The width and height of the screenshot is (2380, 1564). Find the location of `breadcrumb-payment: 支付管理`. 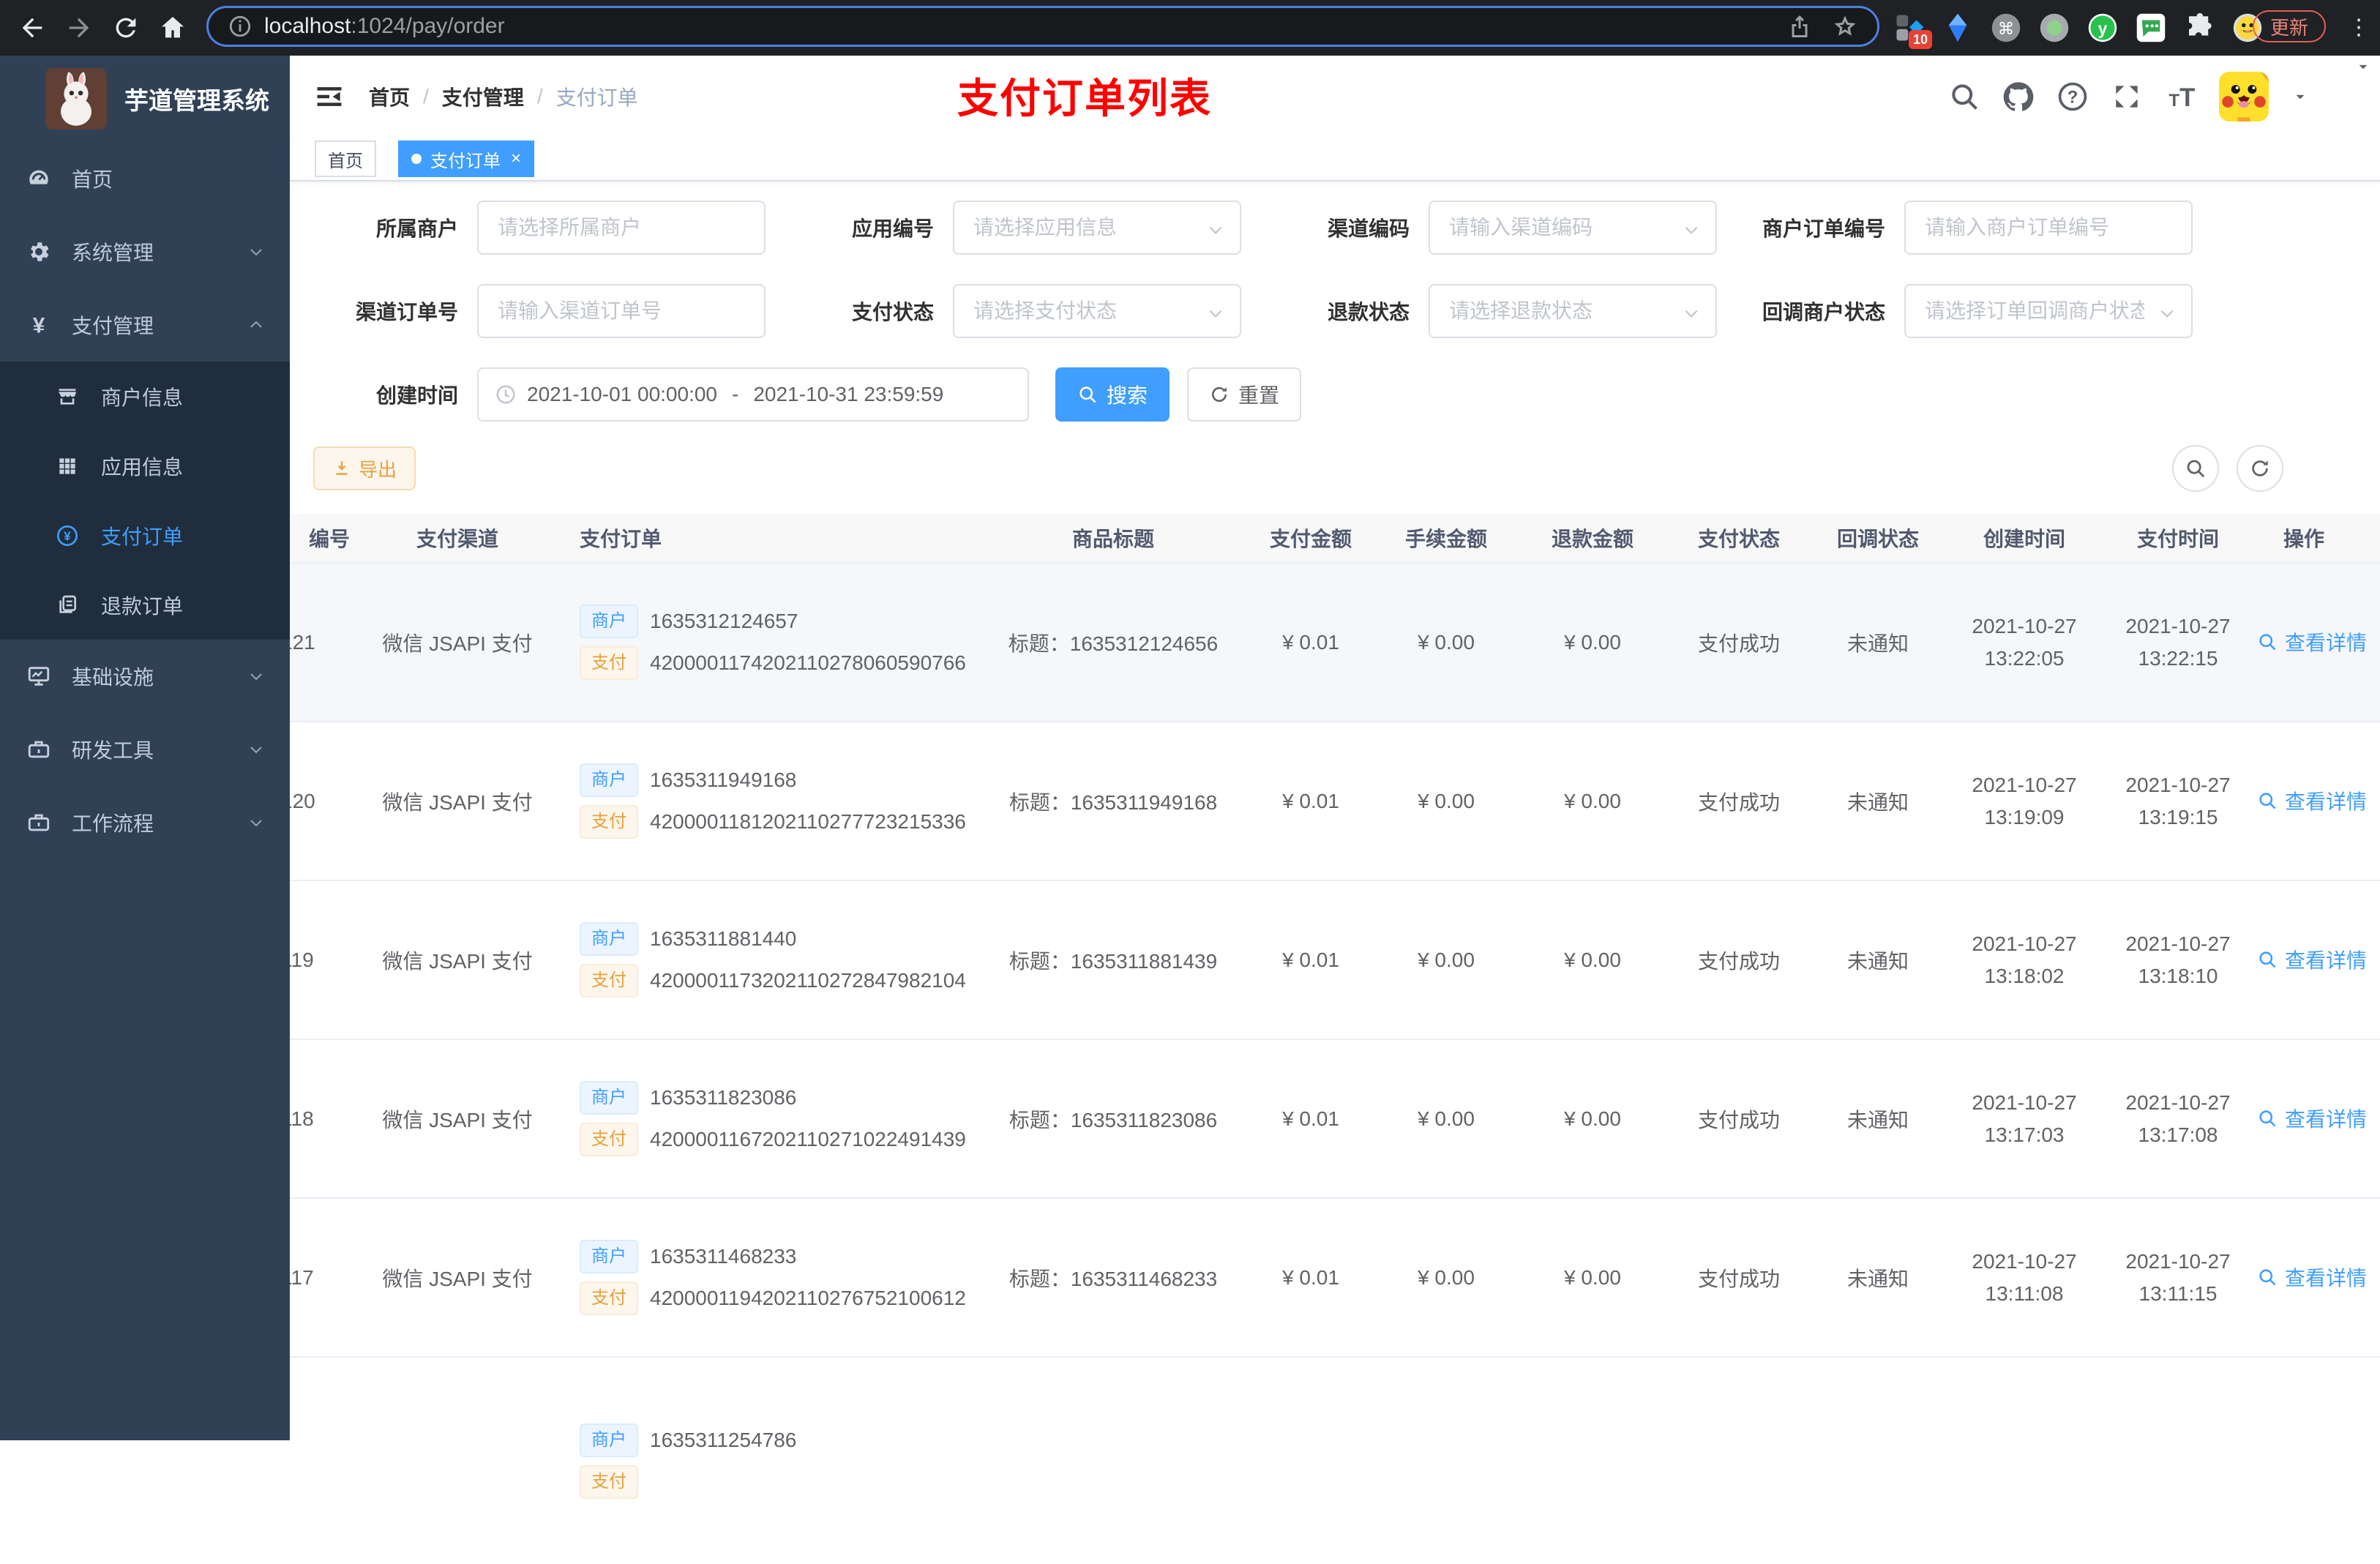

breadcrumb-payment: 支付管理 is located at coordinates (483, 96).